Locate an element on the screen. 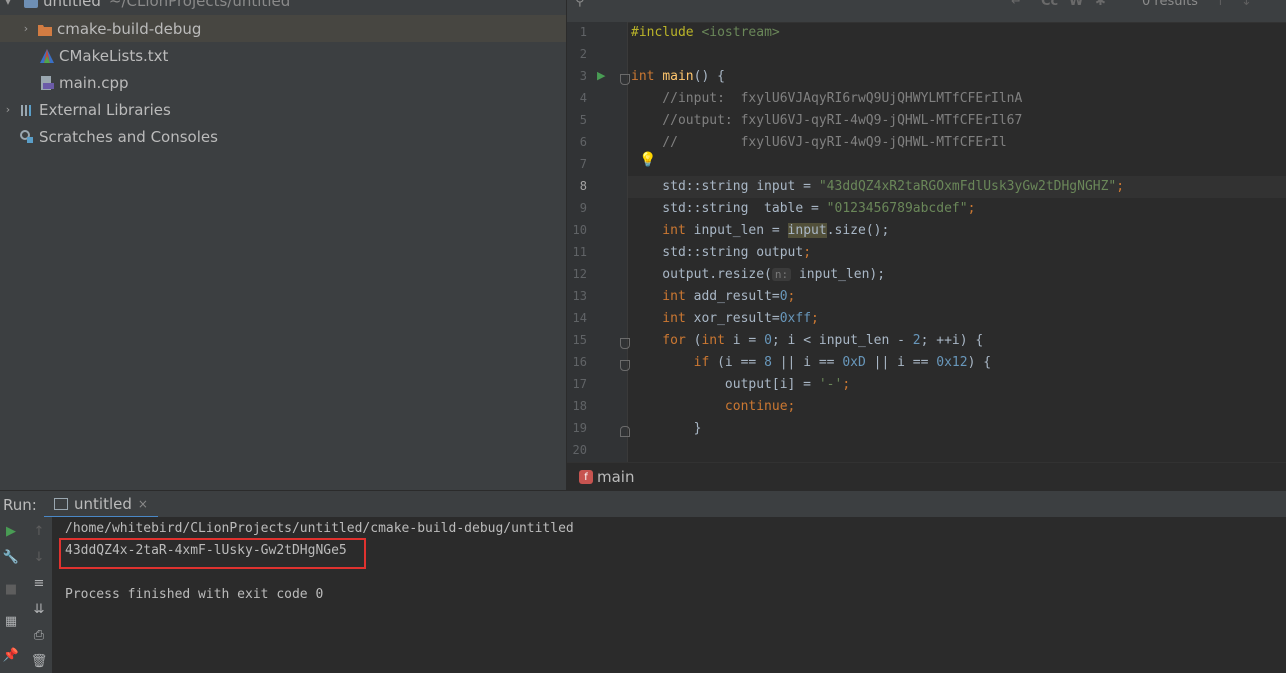 Image resolution: width=1286 pixels, height=673 pixels. line-number: 10 is located at coordinates (579, 230).